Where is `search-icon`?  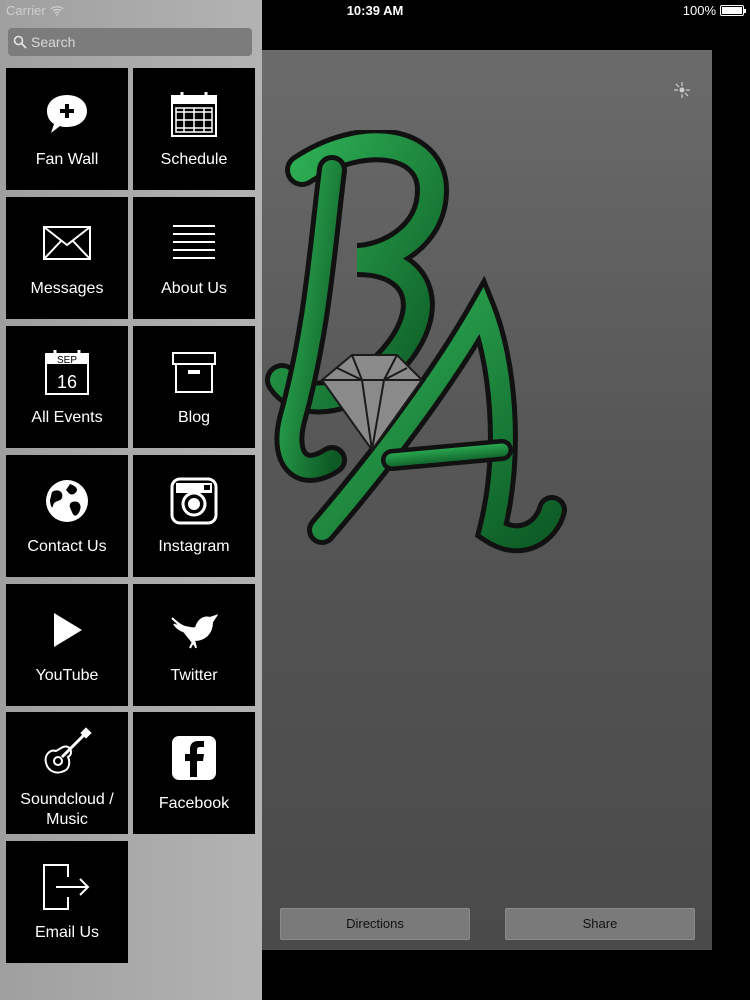
search-icon is located at coordinates (20, 42).